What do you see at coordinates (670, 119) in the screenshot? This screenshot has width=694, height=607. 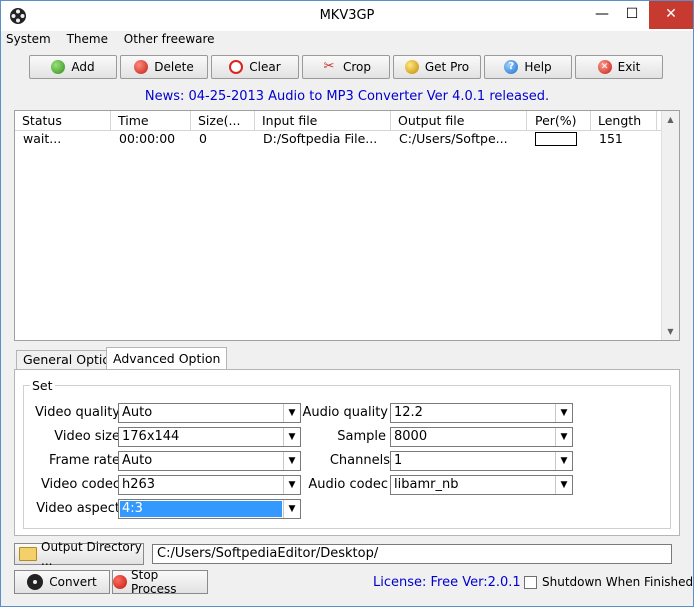 I see `scroll-up-icon: ▲` at bounding box center [670, 119].